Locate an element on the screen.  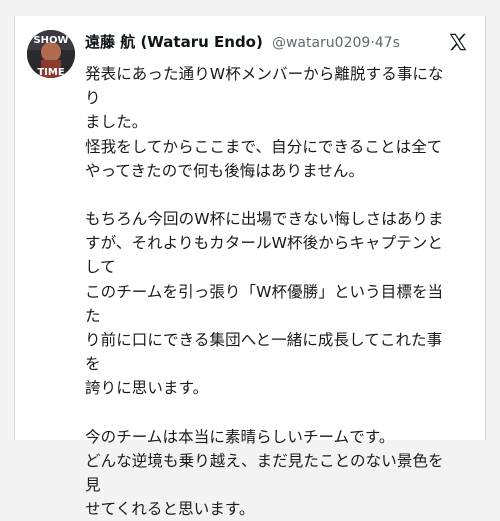
author-display-name: 遠藤 航 (Wataru Endo) is located at coordinates (174, 42).